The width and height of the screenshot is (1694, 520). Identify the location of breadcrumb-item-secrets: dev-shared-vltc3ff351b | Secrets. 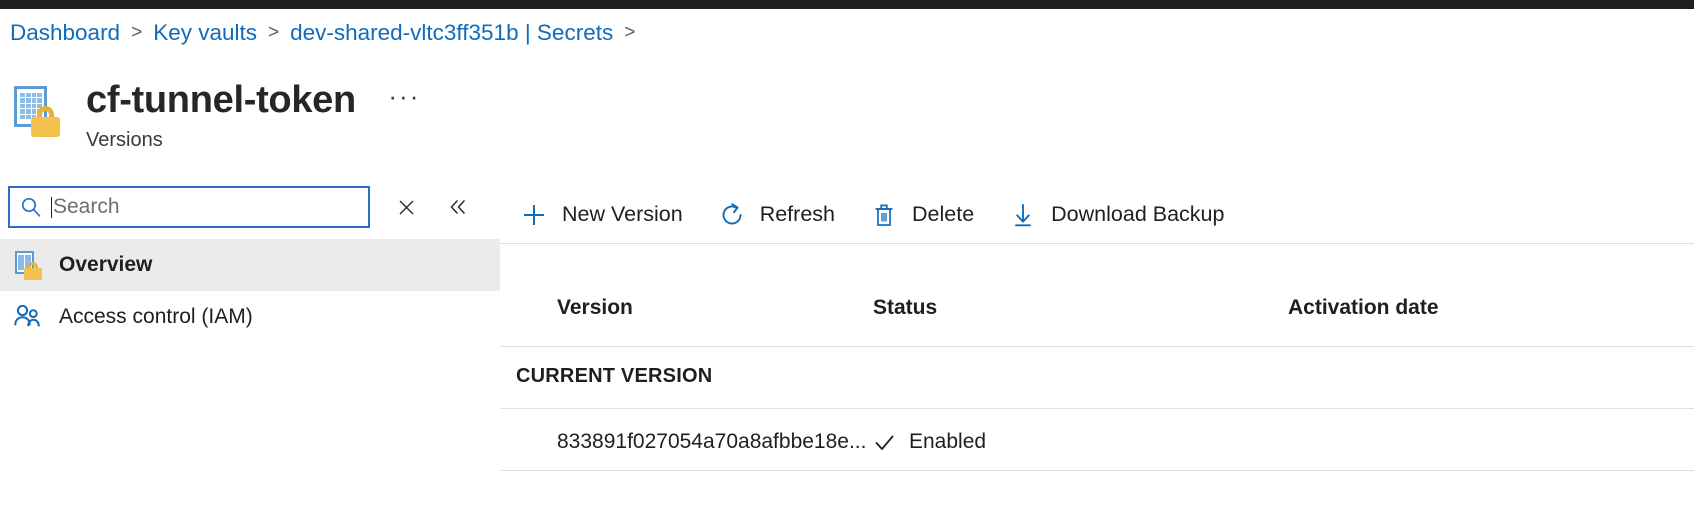
(451, 33).